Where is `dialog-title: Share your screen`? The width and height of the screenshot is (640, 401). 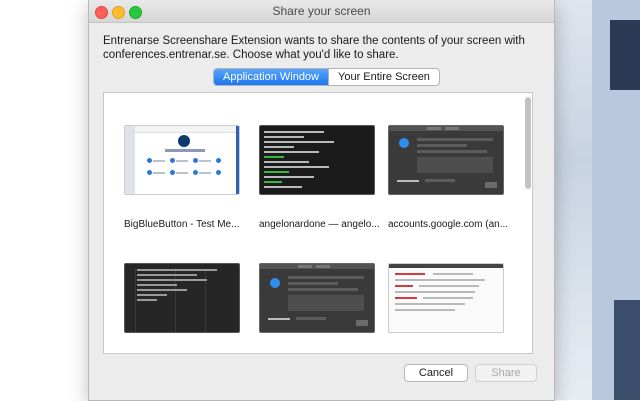
dialog-title: Share your screen is located at coordinates (321, 11).